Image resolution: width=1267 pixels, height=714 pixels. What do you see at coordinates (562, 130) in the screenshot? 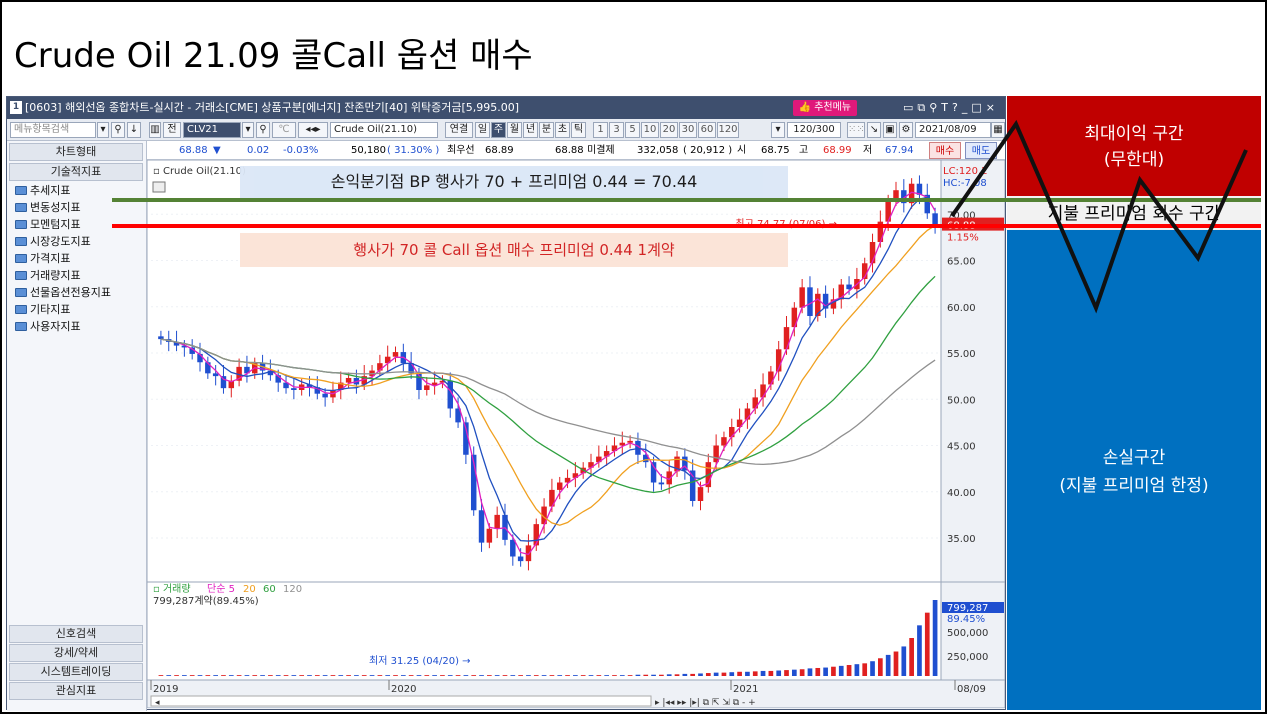
I see `period-button: 초` at bounding box center [562, 130].